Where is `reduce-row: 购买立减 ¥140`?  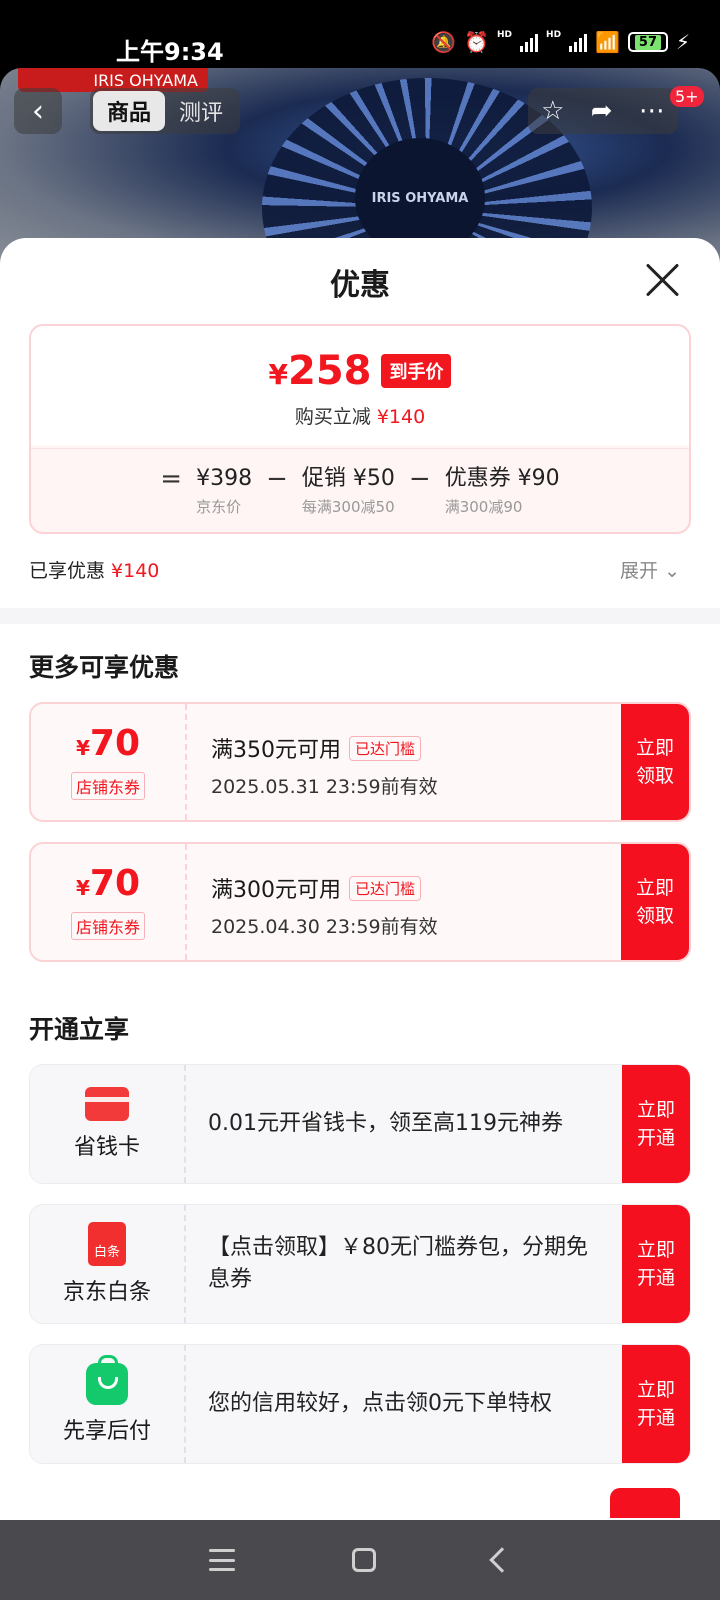 reduce-row: 购买立减 ¥140 is located at coordinates (360, 415).